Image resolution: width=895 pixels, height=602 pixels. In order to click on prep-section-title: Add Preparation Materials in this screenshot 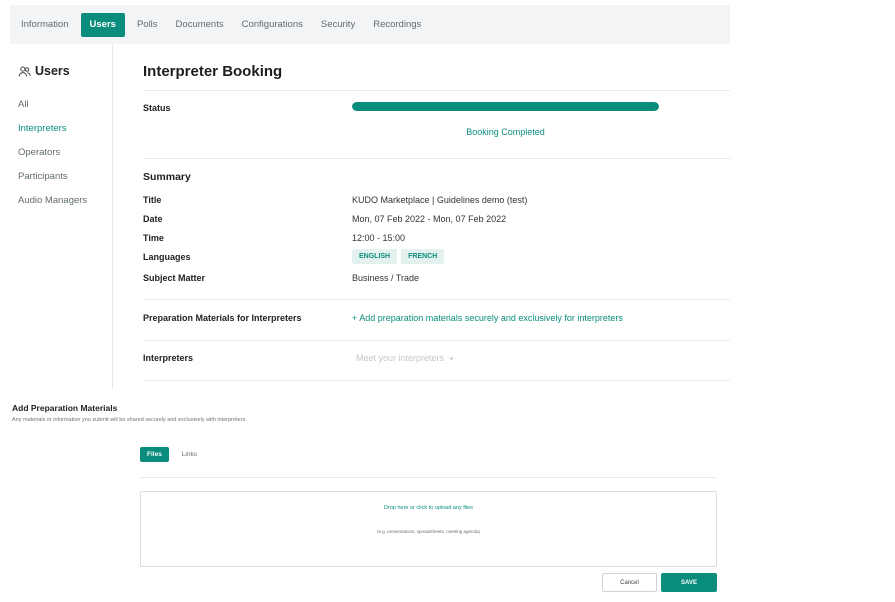, I will do `click(65, 408)`.